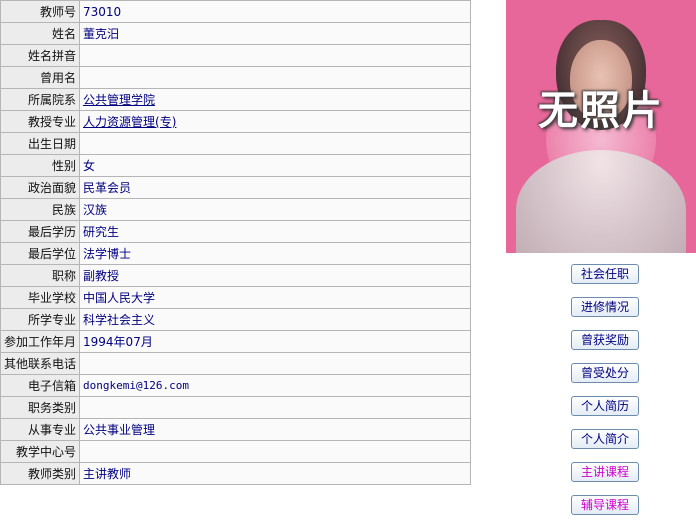 The width and height of the screenshot is (696, 528). I want to click on field-value: 女, so click(275, 165).